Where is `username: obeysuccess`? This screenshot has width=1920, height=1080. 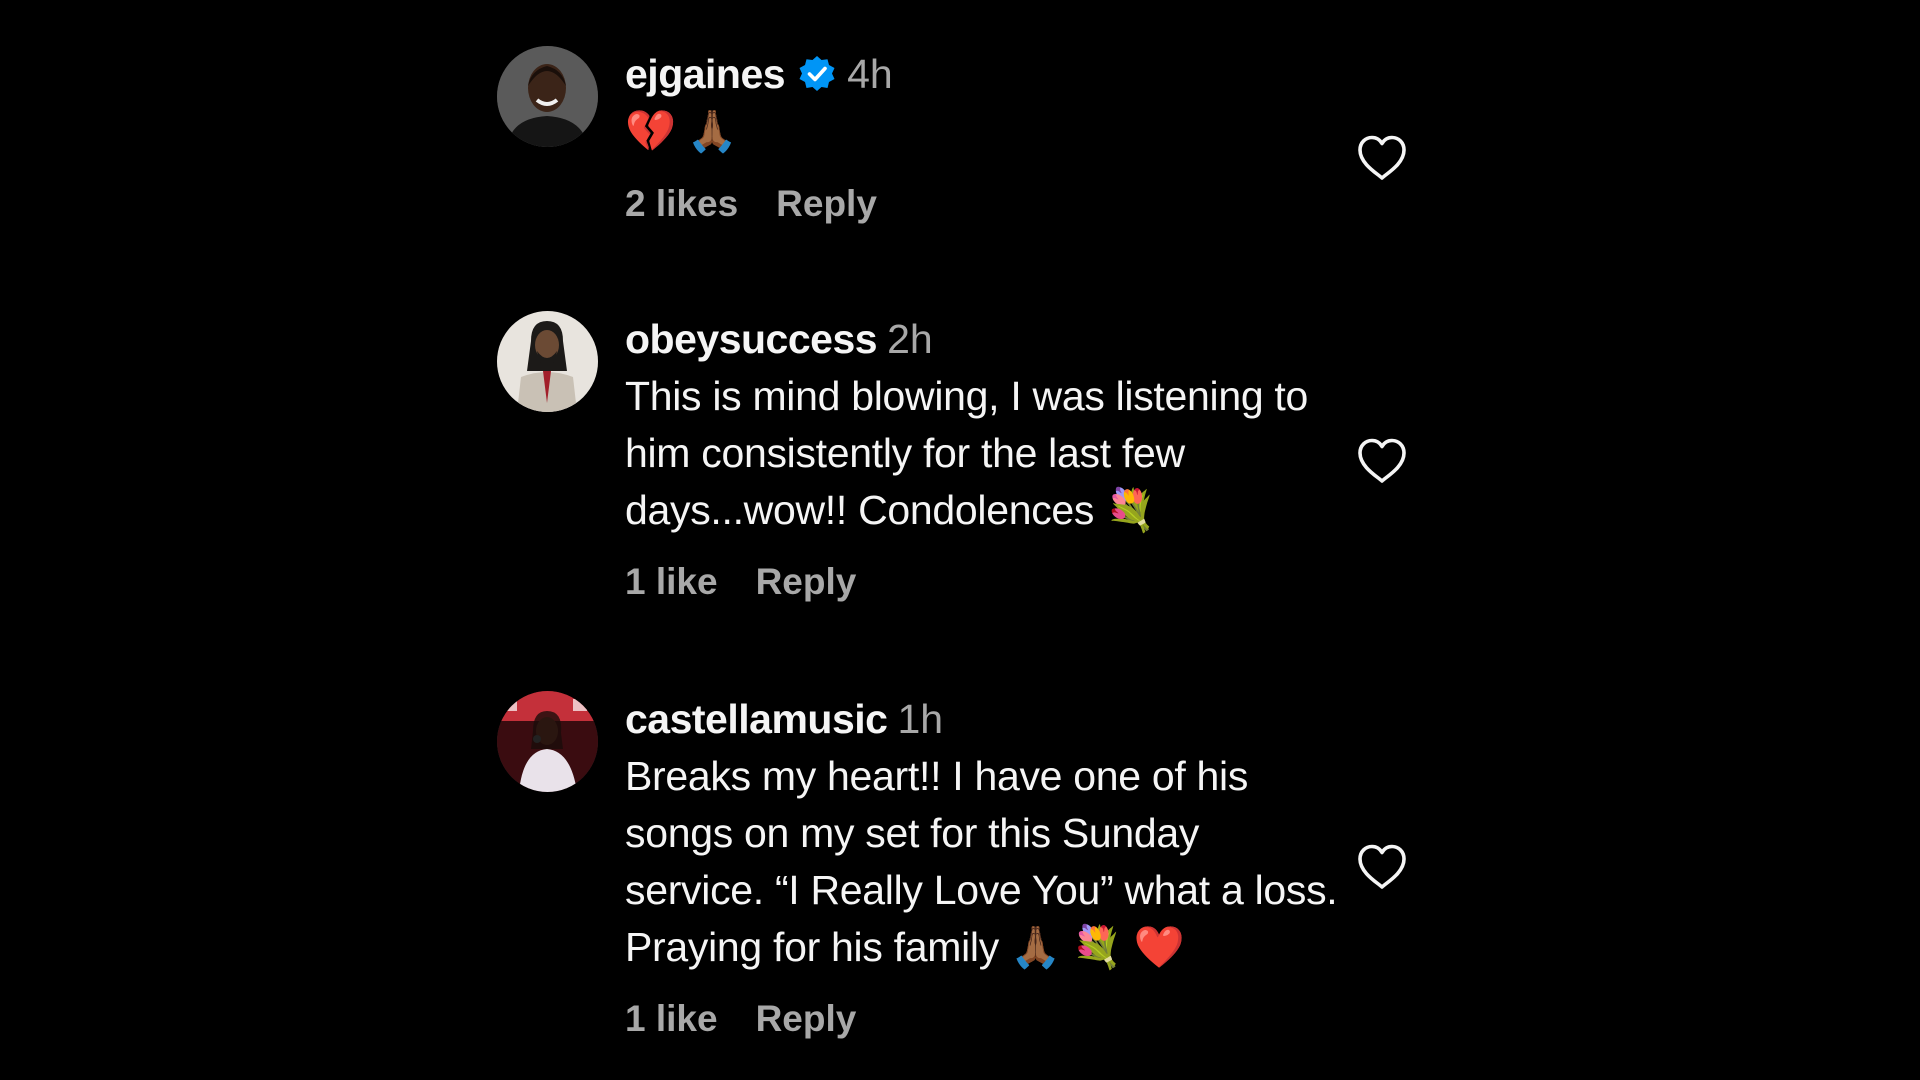
username: obeysuccess is located at coordinates (751, 339).